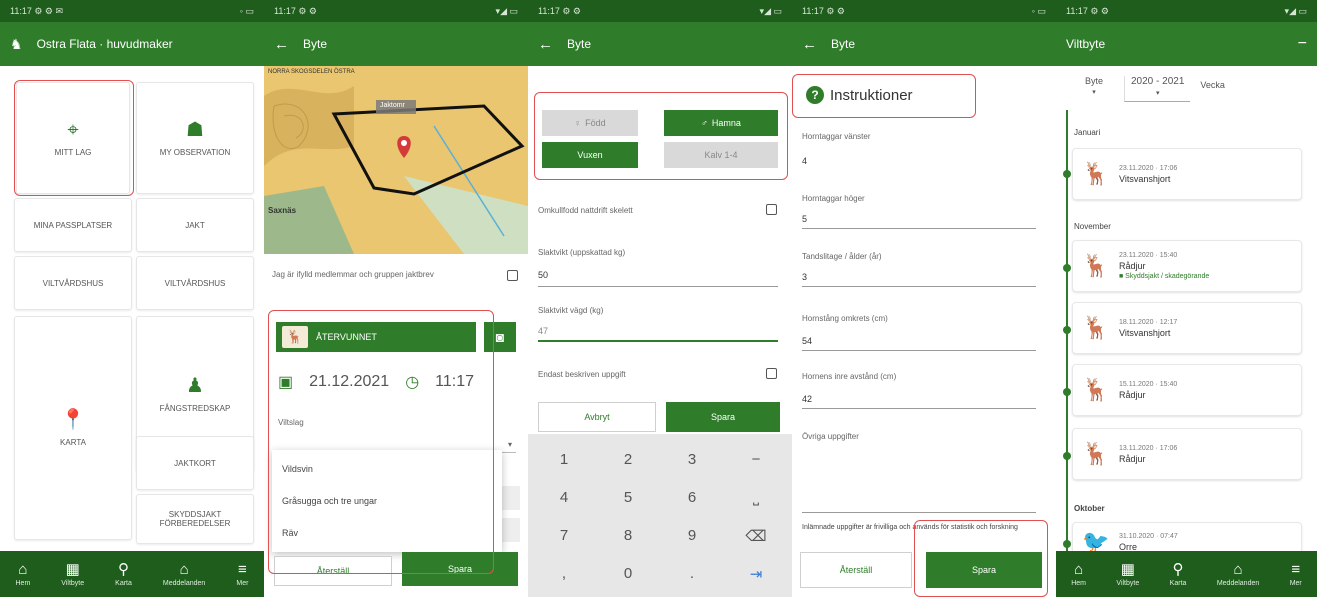  What do you see at coordinates (721, 123) in the screenshot?
I see `gender-male-button: ♂ Hamna` at bounding box center [721, 123].